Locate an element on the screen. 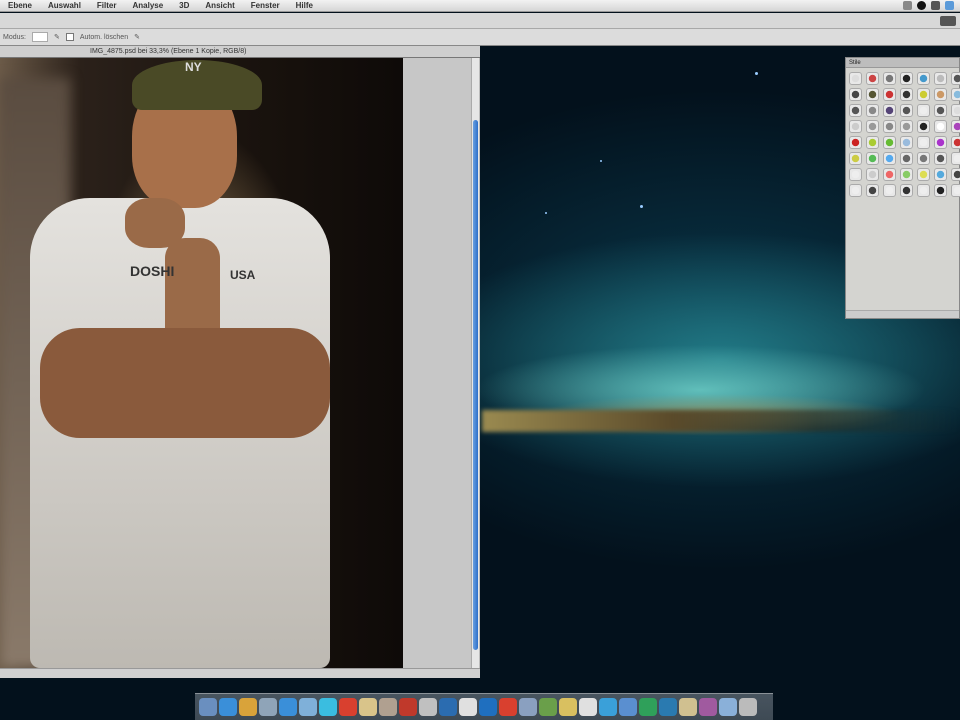  dock-skype-icon is located at coordinates (648, 707).